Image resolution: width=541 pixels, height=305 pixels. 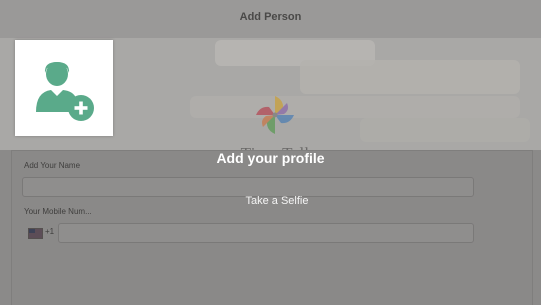 I want to click on navigation-bar: Add Person, so click(x=270, y=19).